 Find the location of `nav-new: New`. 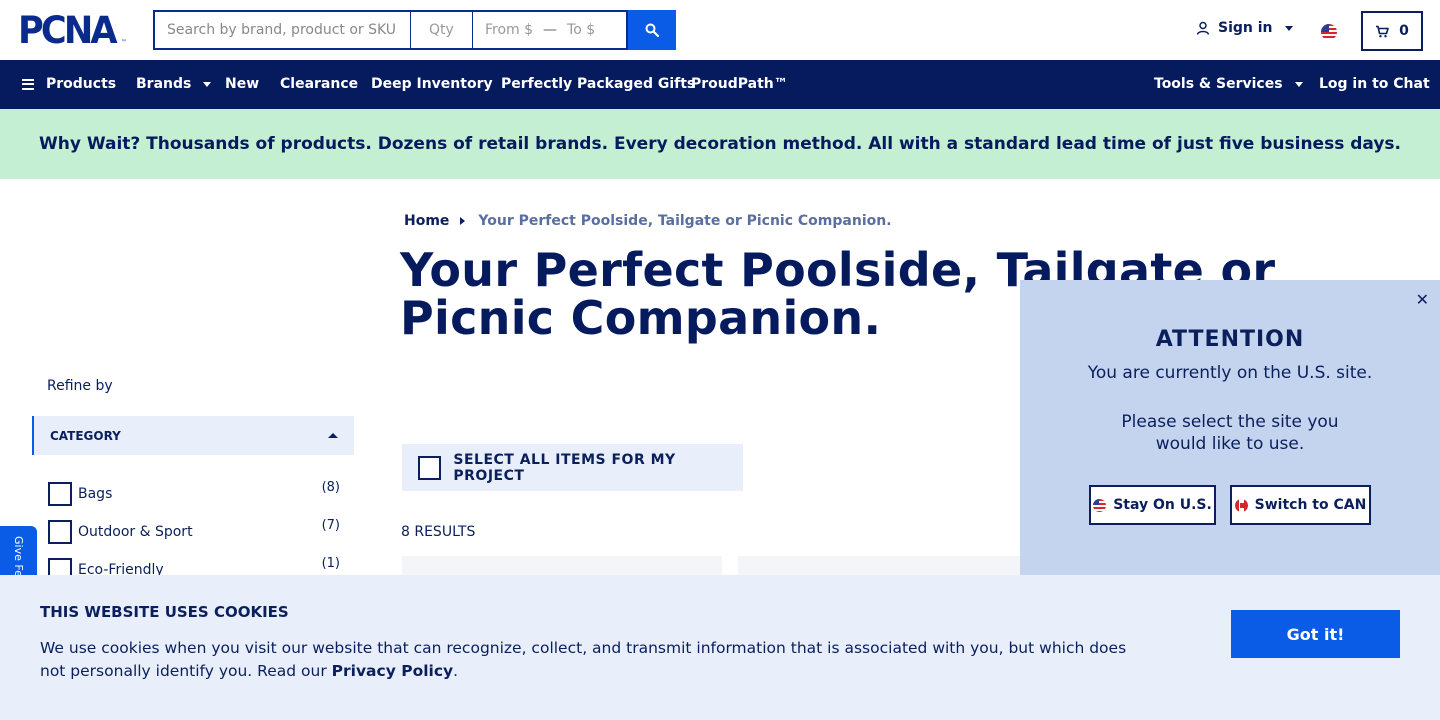

nav-new: New is located at coordinates (242, 84).